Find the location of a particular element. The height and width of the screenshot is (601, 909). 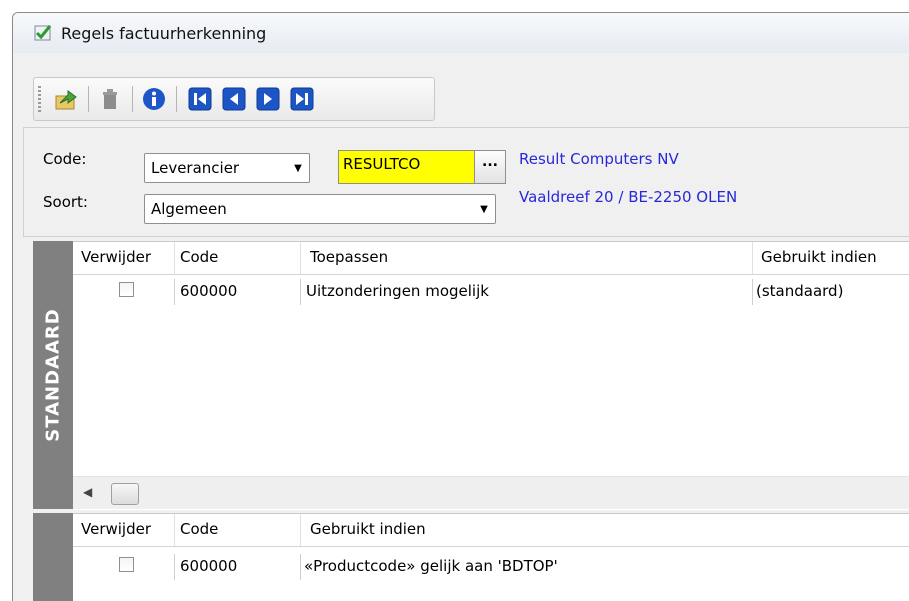

code-type-value: Leverancier is located at coordinates (195, 168).